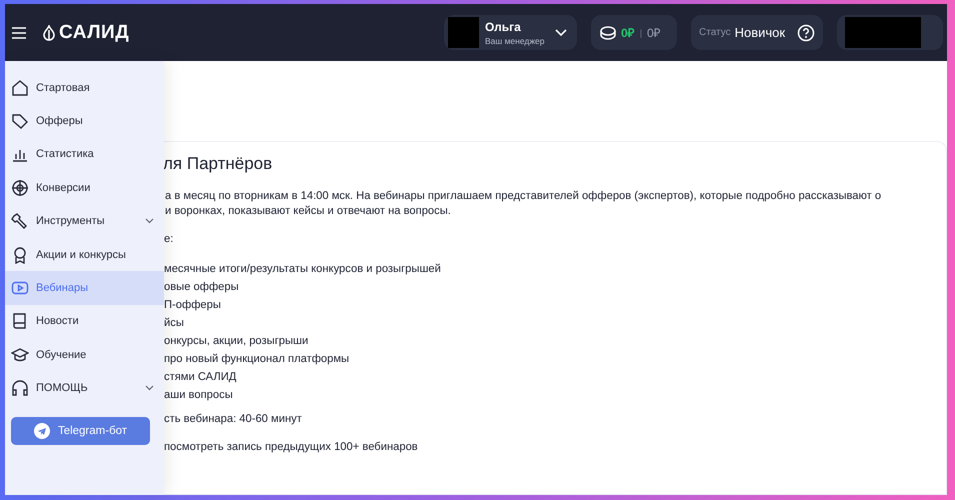 This screenshot has width=955, height=500. I want to click on logo-icon, so click(49, 32).